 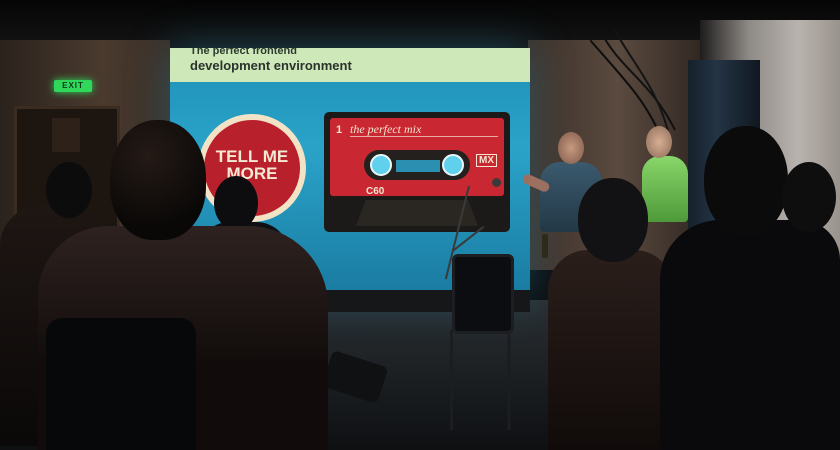 What do you see at coordinates (73, 86) in the screenshot?
I see `exit-sign: EXIT` at bounding box center [73, 86].